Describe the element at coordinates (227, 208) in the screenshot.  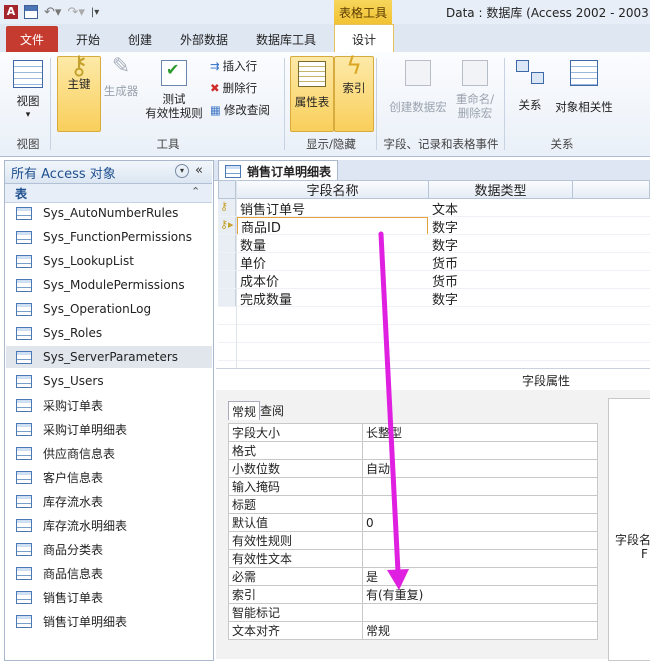
I see `row-selector: ⚷` at that location.